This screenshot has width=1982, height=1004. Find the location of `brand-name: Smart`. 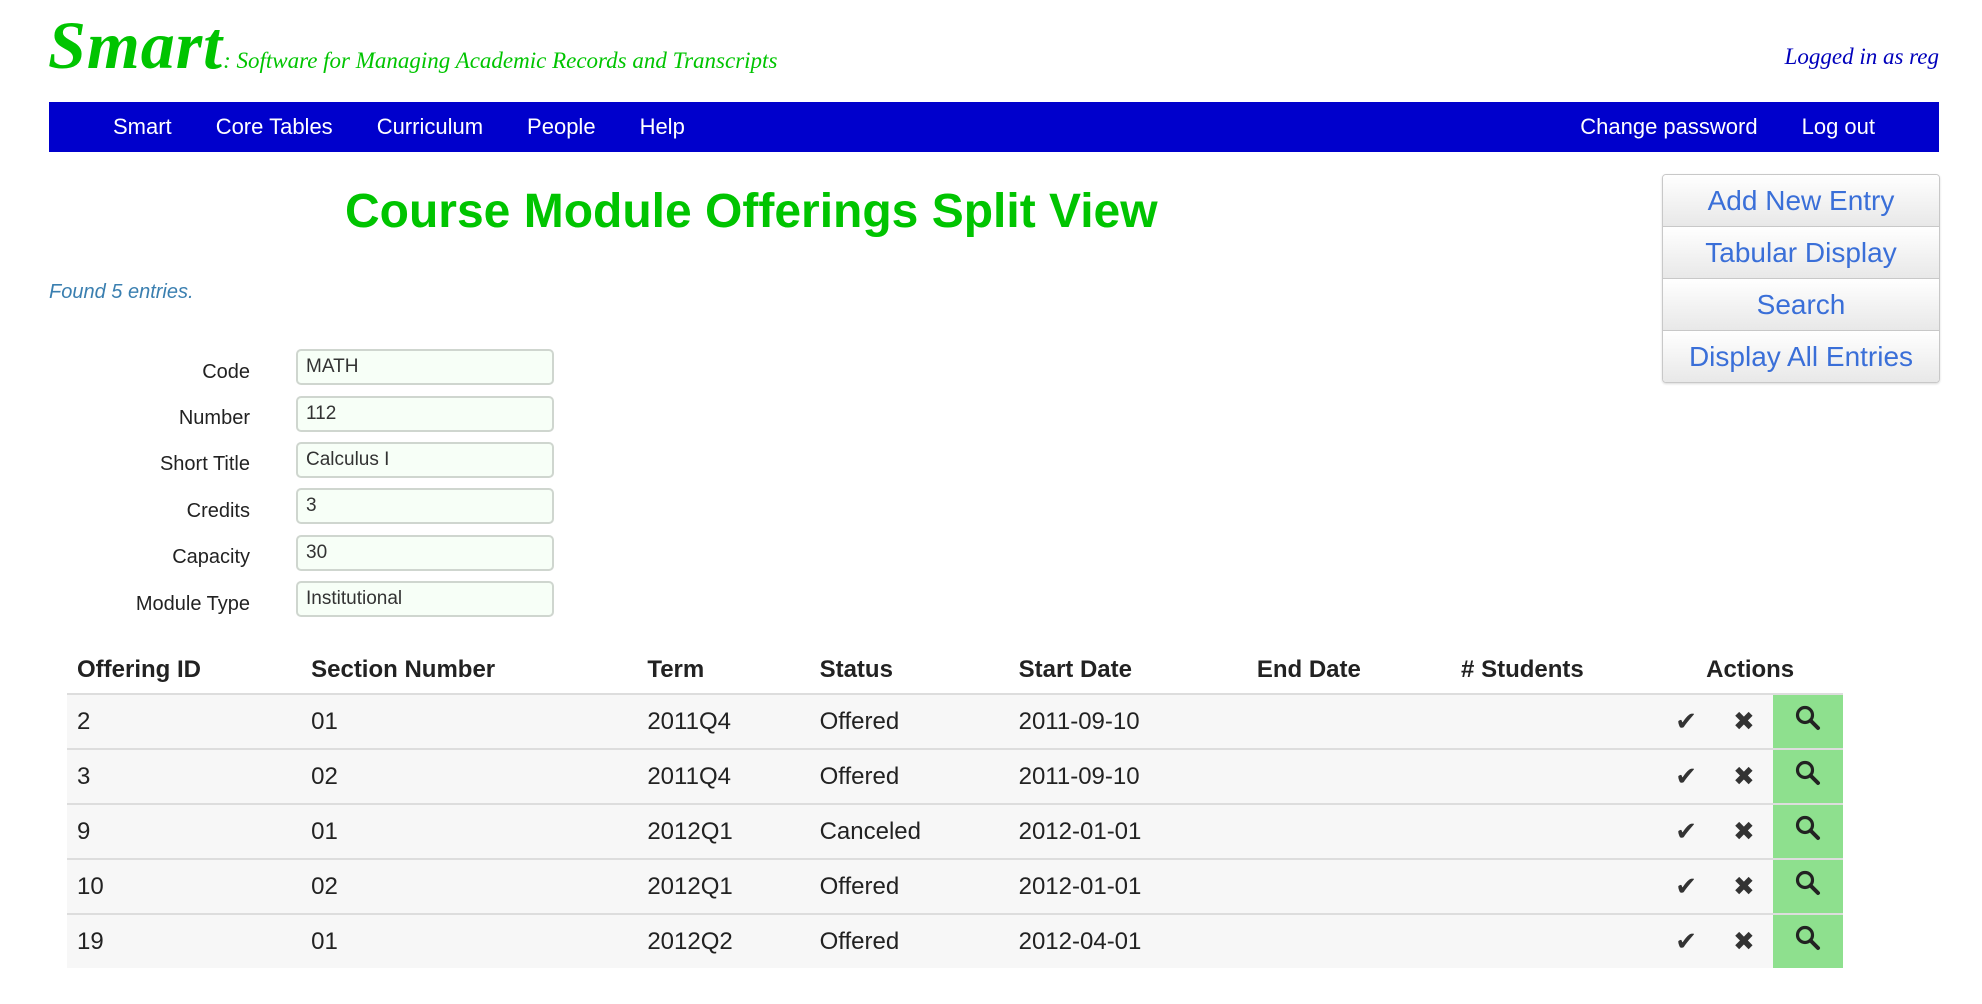

brand-name: Smart is located at coordinates (136, 45).